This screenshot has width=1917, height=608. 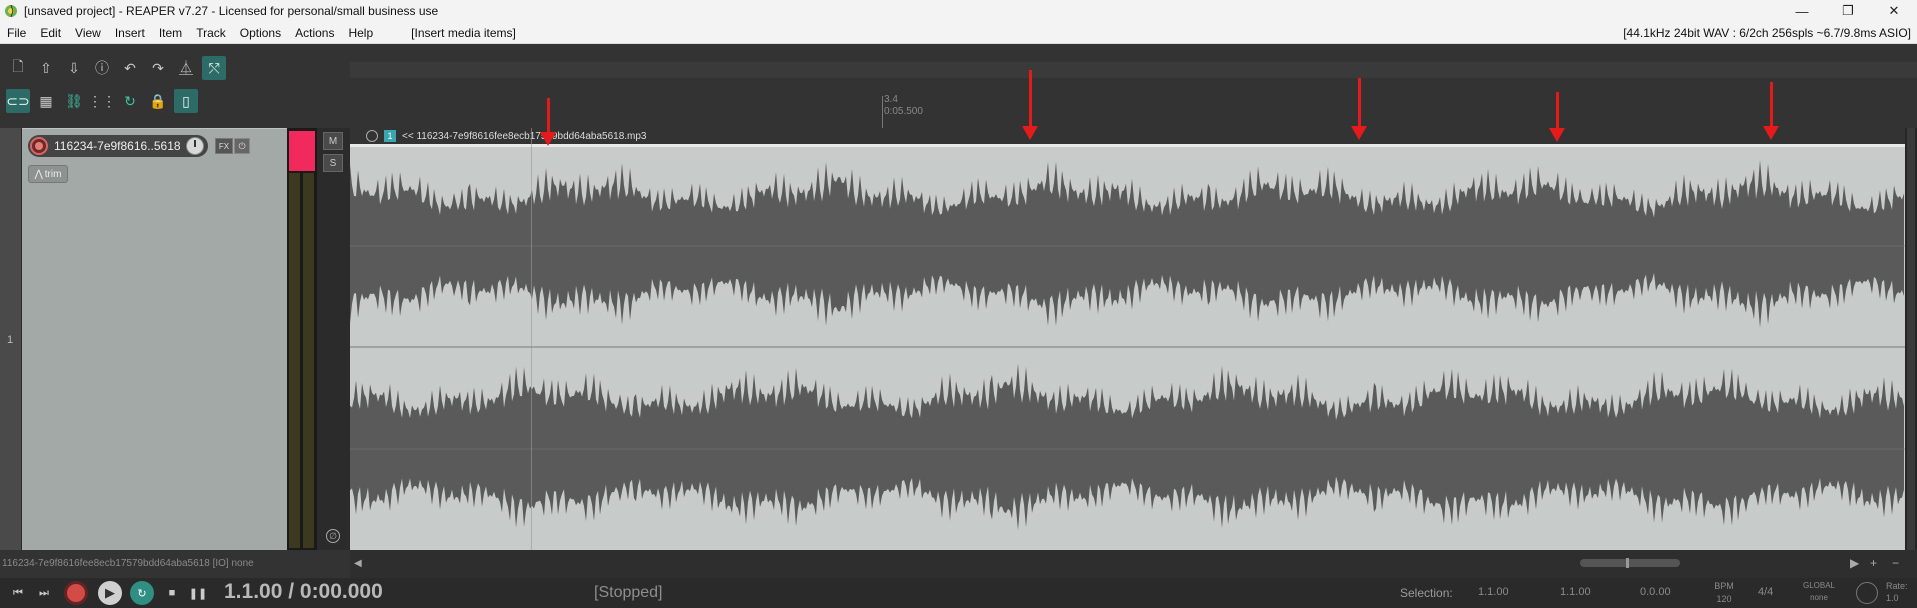 What do you see at coordinates (172, 593) in the screenshot?
I see `stop-button: ■` at bounding box center [172, 593].